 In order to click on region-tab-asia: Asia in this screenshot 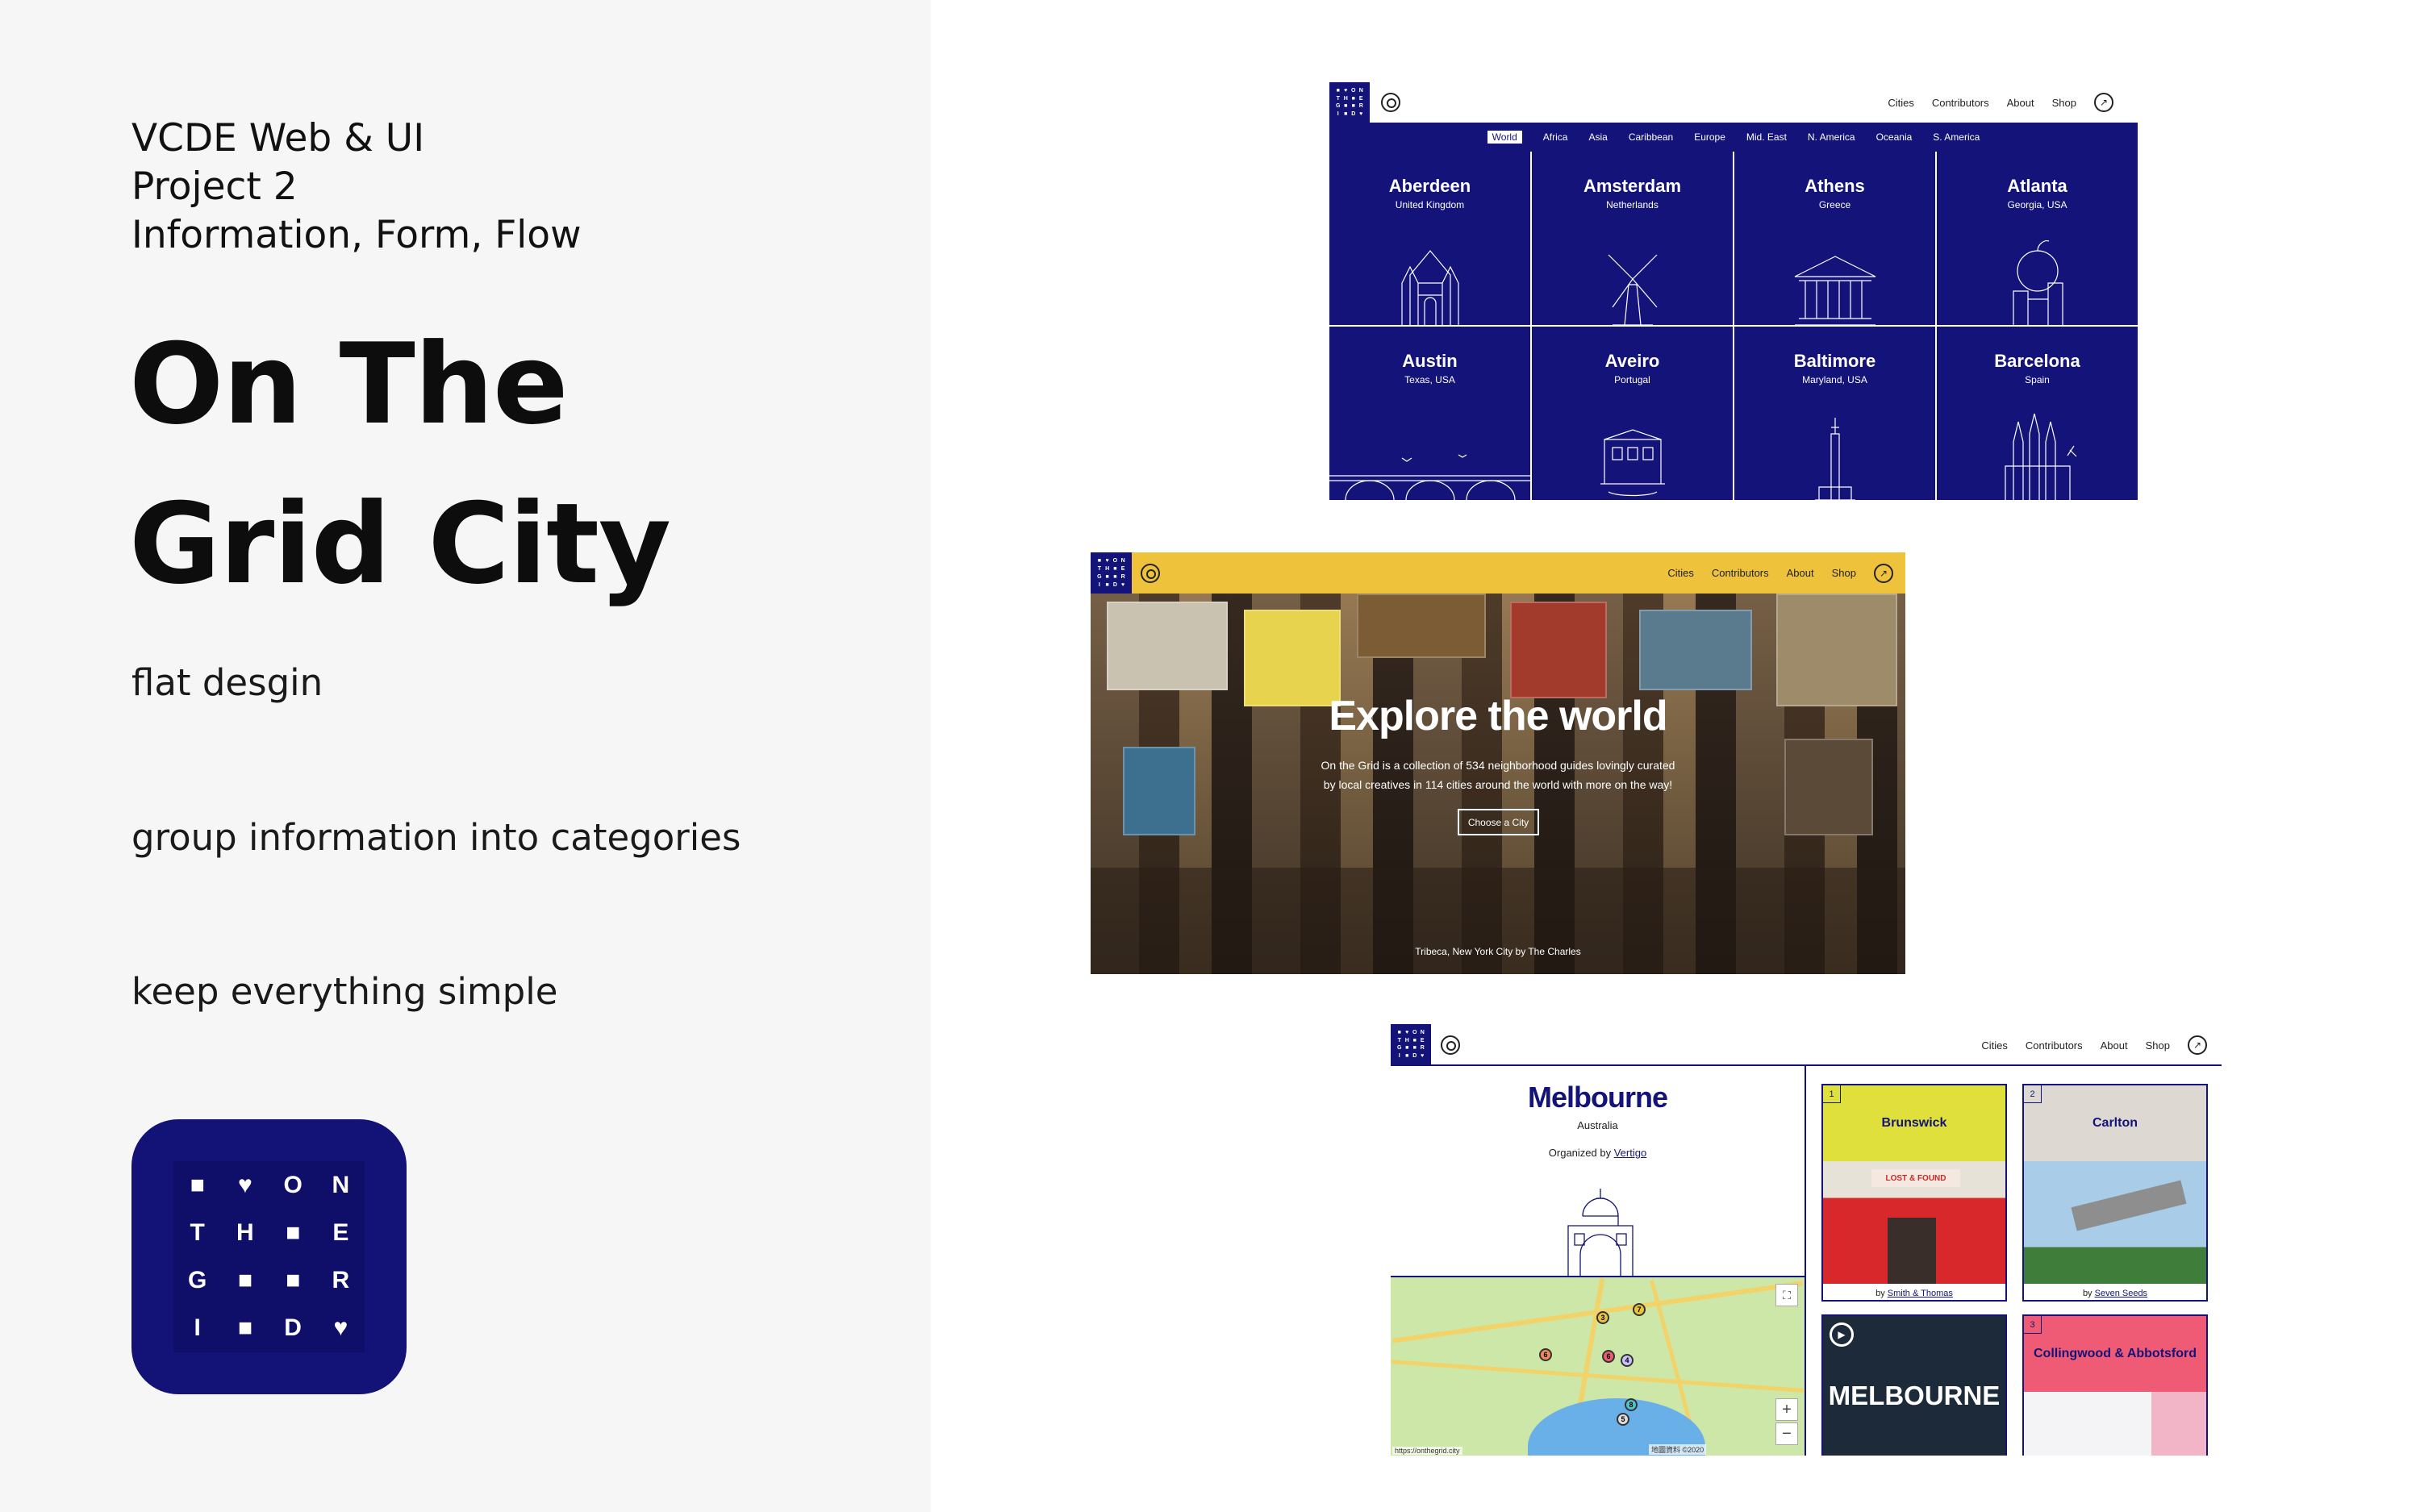, I will do `click(1597, 137)`.